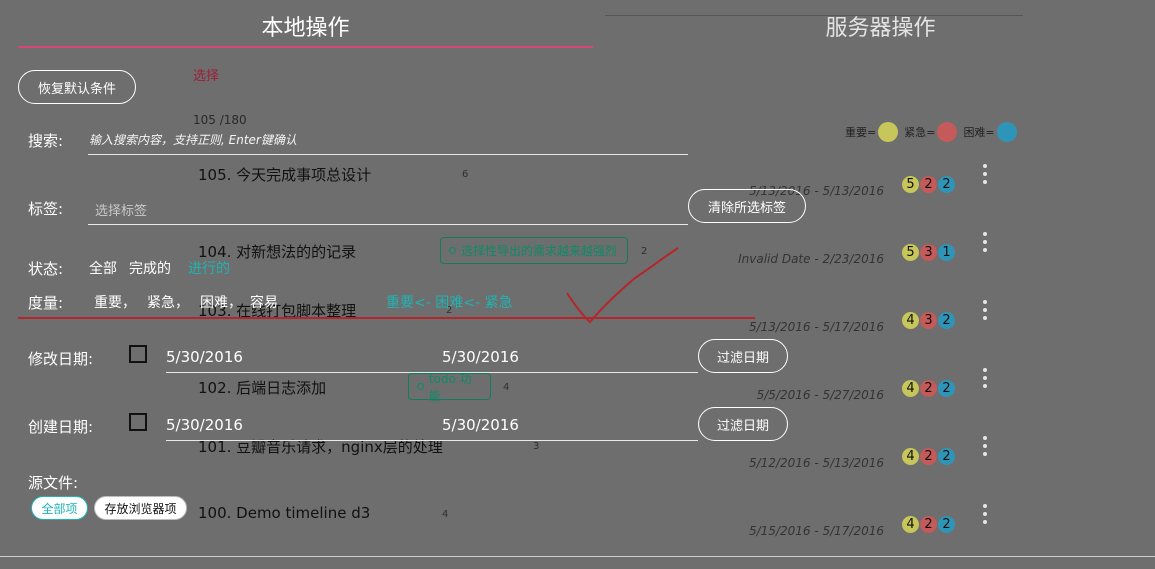 Image resolution: width=1155 pixels, height=569 pixels. What do you see at coordinates (536, 446) in the screenshot?
I see `task-subcount: 3` at bounding box center [536, 446].